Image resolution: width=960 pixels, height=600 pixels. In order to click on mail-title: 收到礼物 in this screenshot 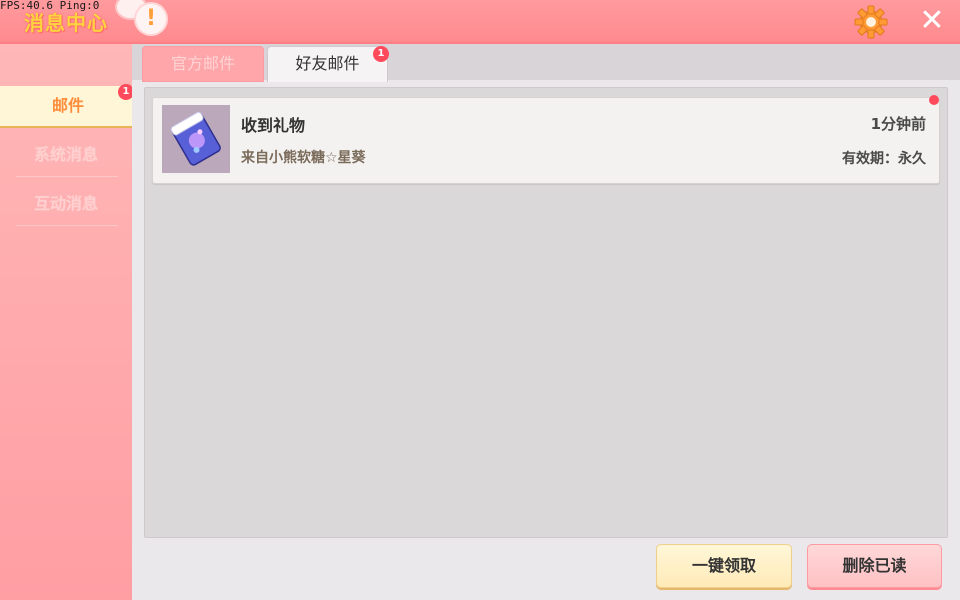, I will do `click(273, 125)`.